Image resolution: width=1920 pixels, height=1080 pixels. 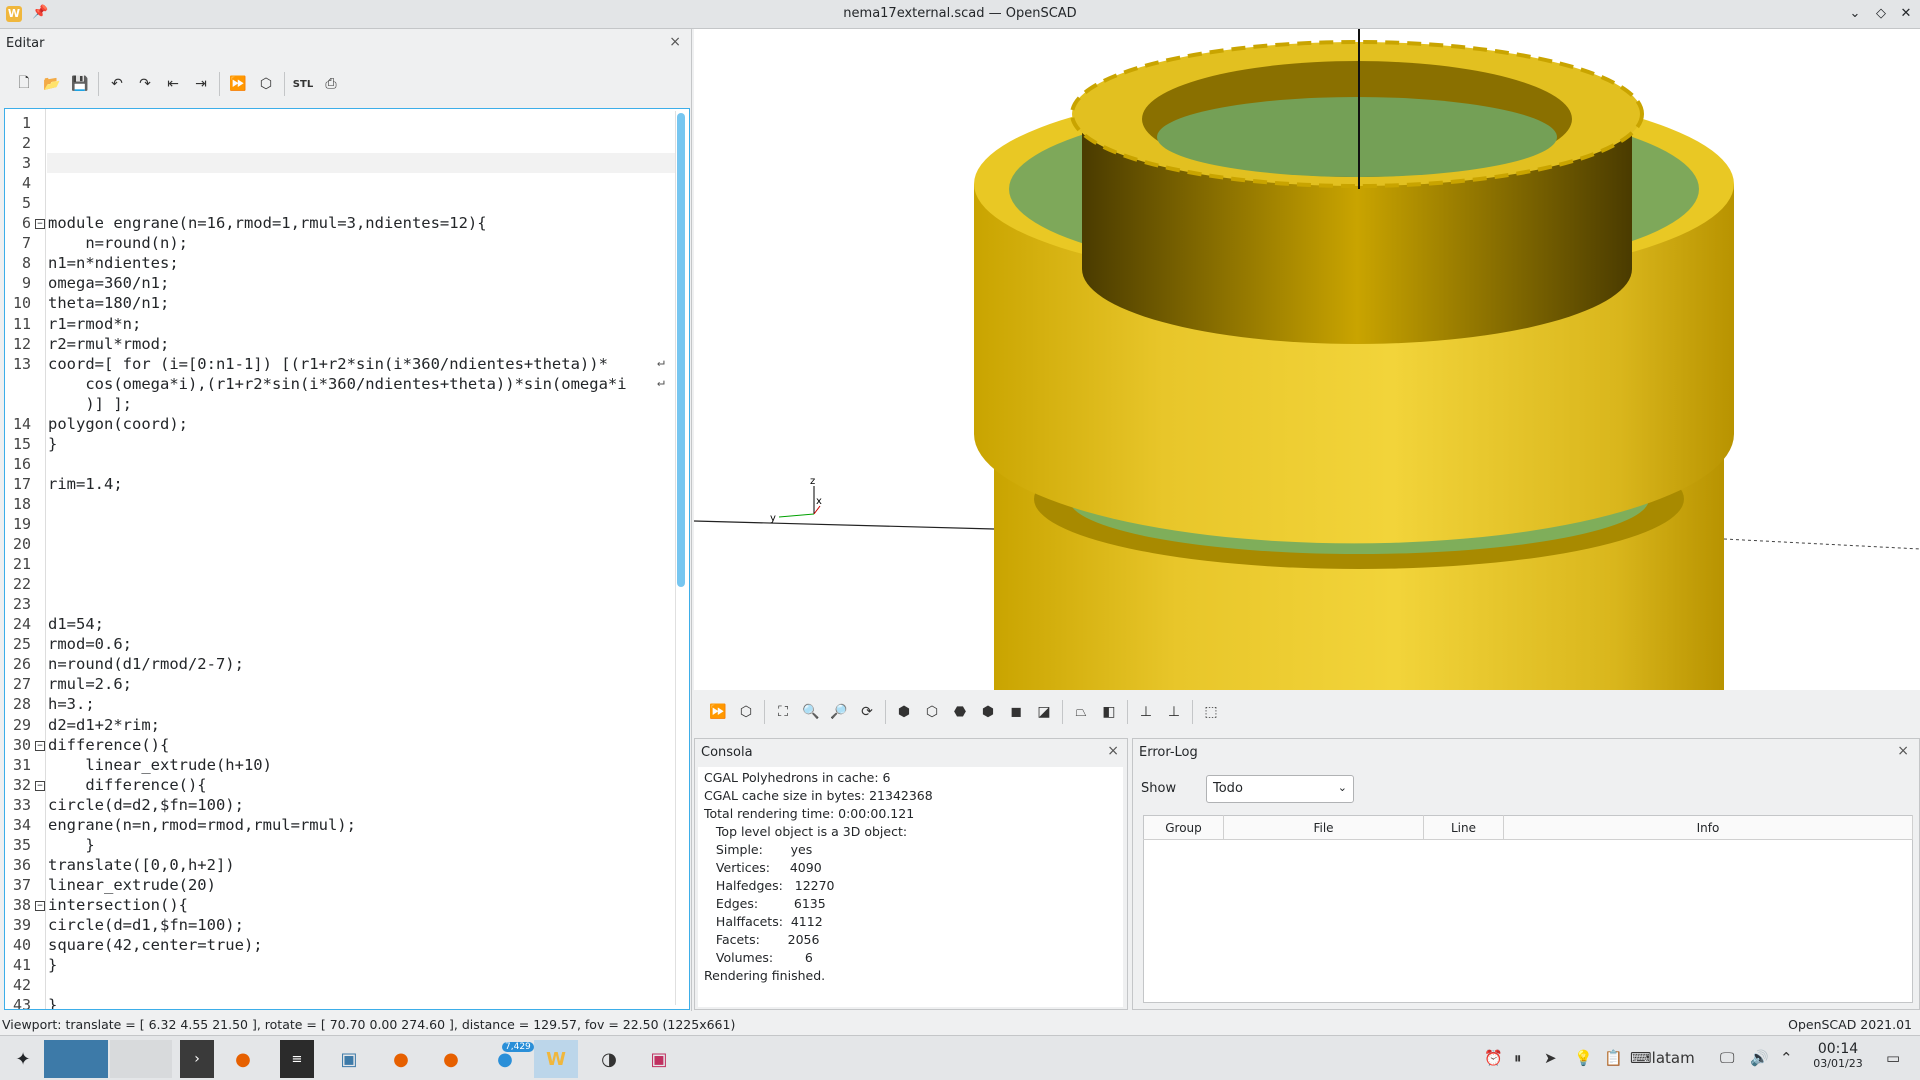 I want to click on close-window-button: ✕, so click(x=1906, y=14).